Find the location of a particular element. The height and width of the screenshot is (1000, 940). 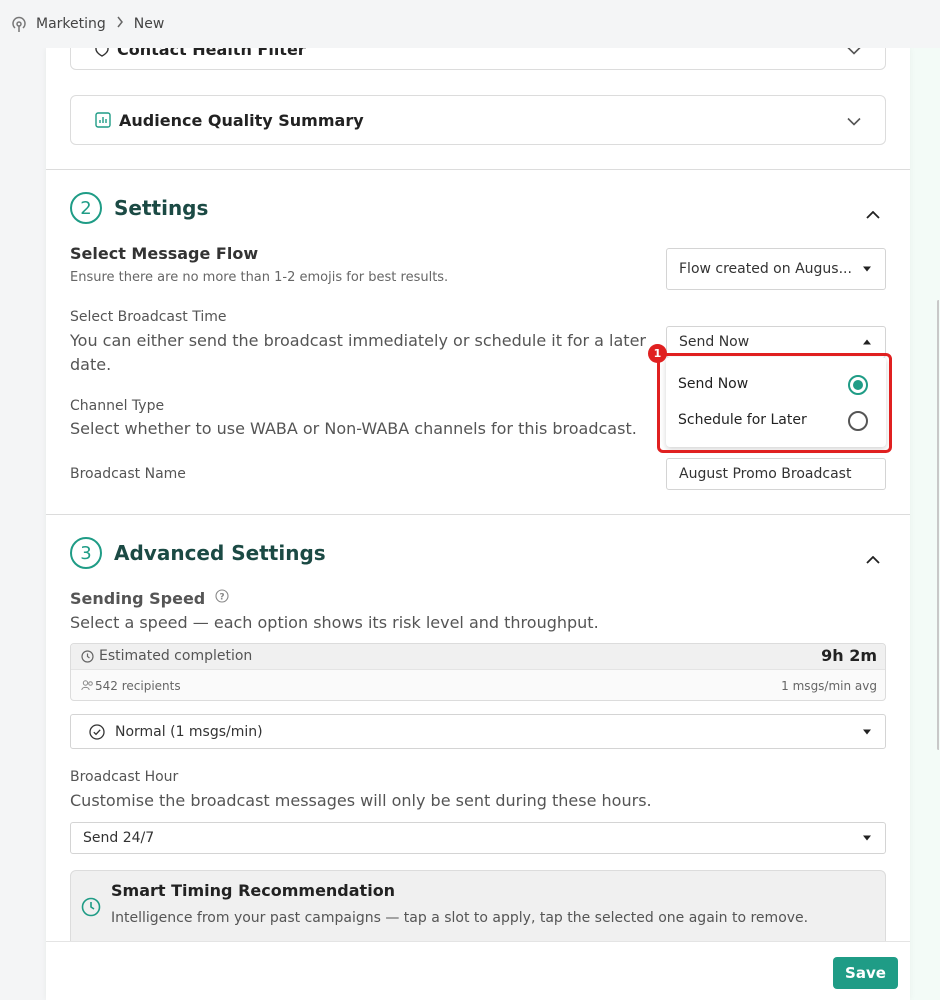

users-icon is located at coordinates (87, 685).